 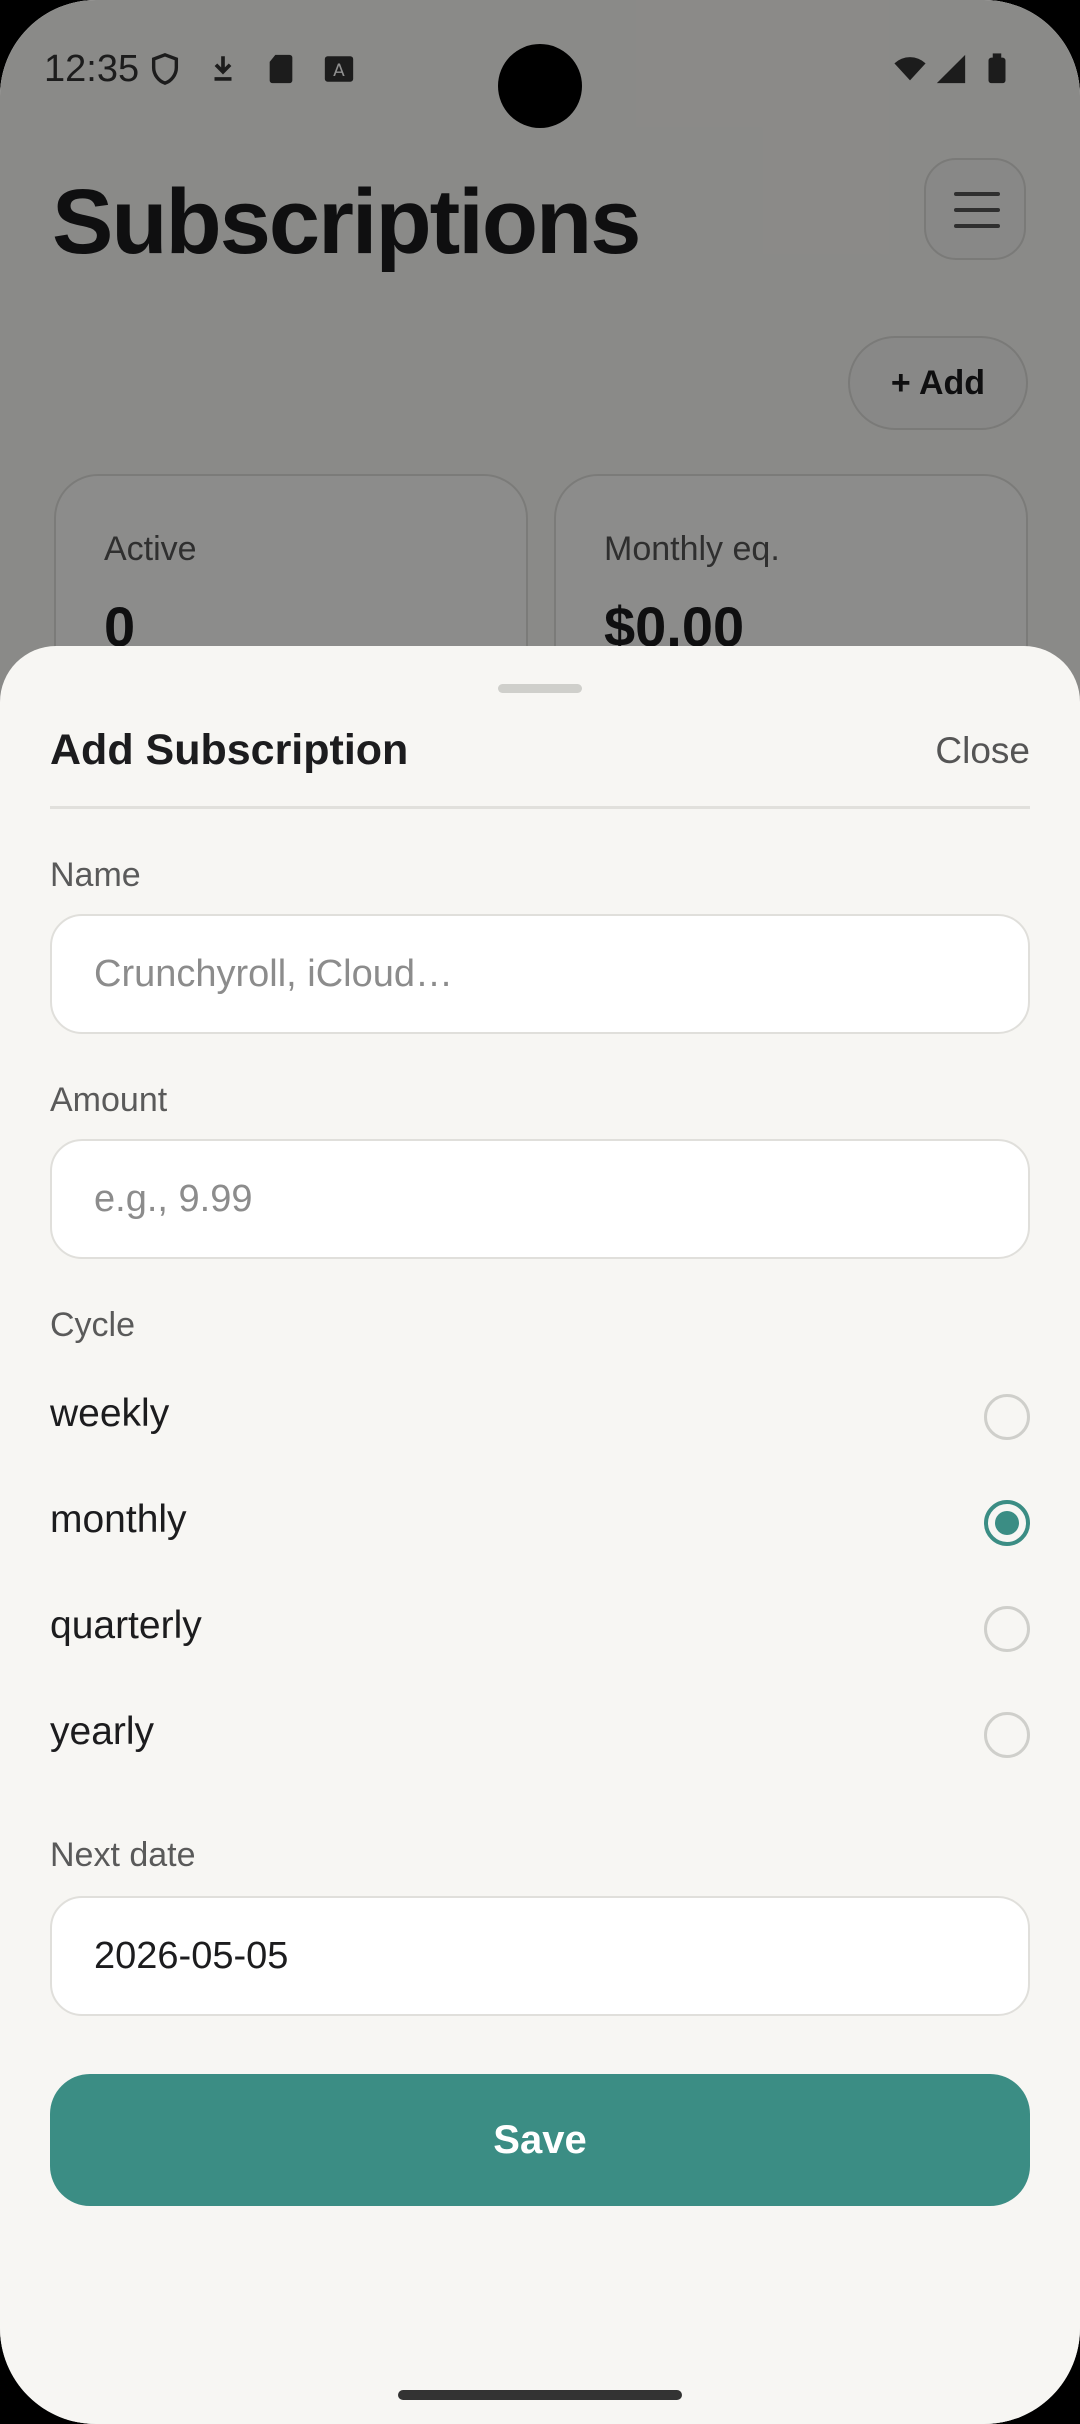 I want to click on amount-input, so click(x=540, y=1199).